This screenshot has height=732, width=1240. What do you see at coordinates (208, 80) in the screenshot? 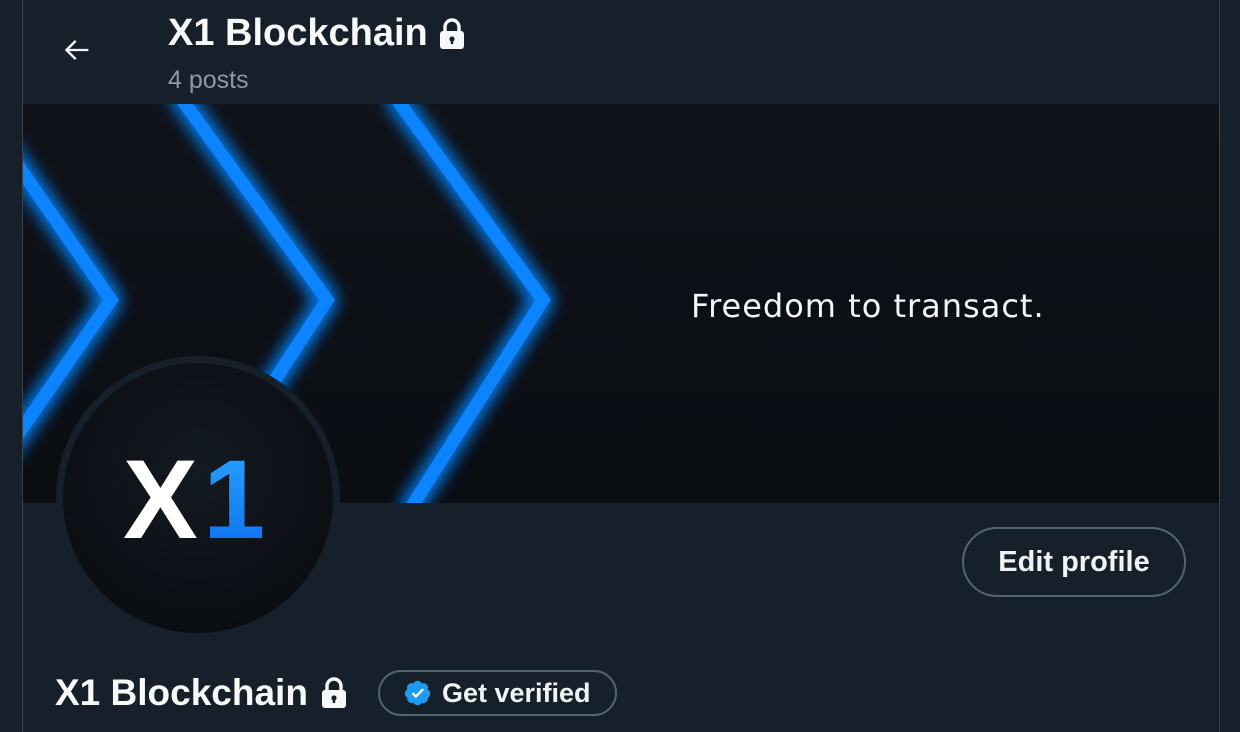
I see `post-count: 4 posts` at bounding box center [208, 80].